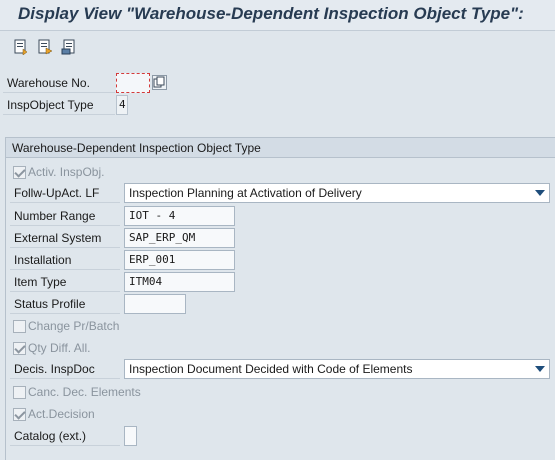 The height and width of the screenshot is (460, 555). What do you see at coordinates (179, 238) in the screenshot?
I see `external-system-field: SAP_ERP_QM` at bounding box center [179, 238].